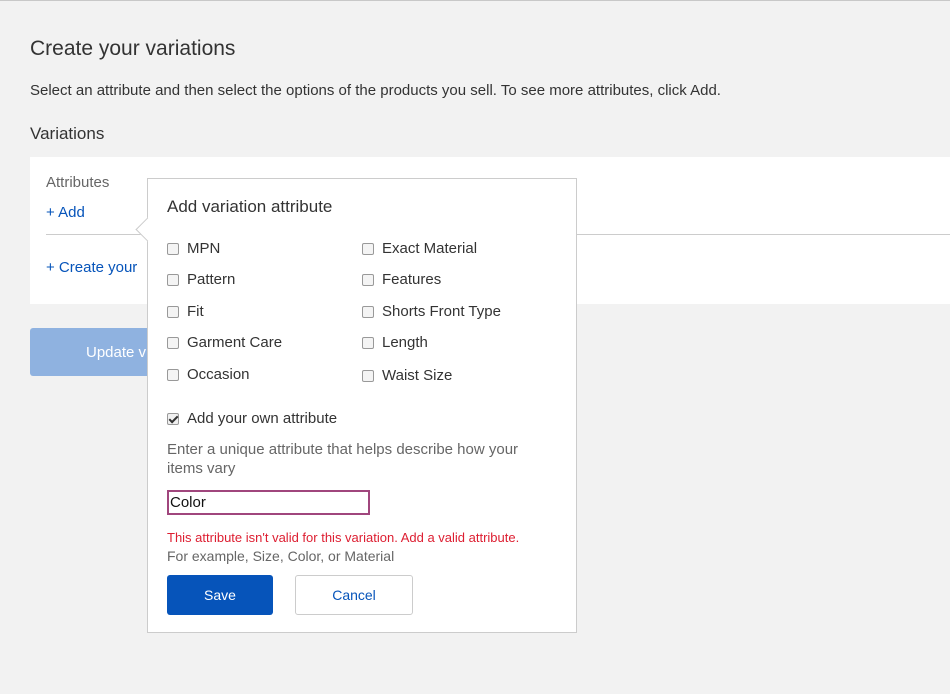  I want to click on option-features: Features, so click(401, 279).